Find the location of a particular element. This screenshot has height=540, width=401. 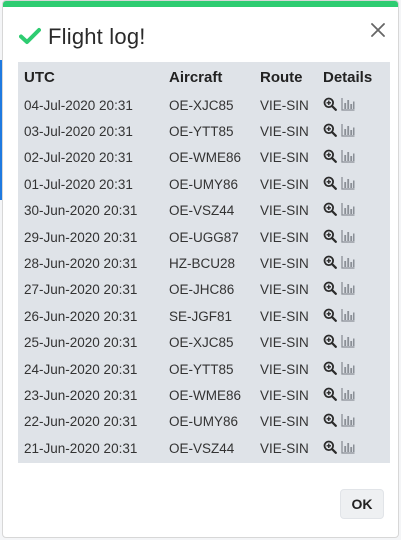

table-row: 25-Jun-2020 20:31 OE-XJC85 VIE-SIN is located at coordinates (204, 343).